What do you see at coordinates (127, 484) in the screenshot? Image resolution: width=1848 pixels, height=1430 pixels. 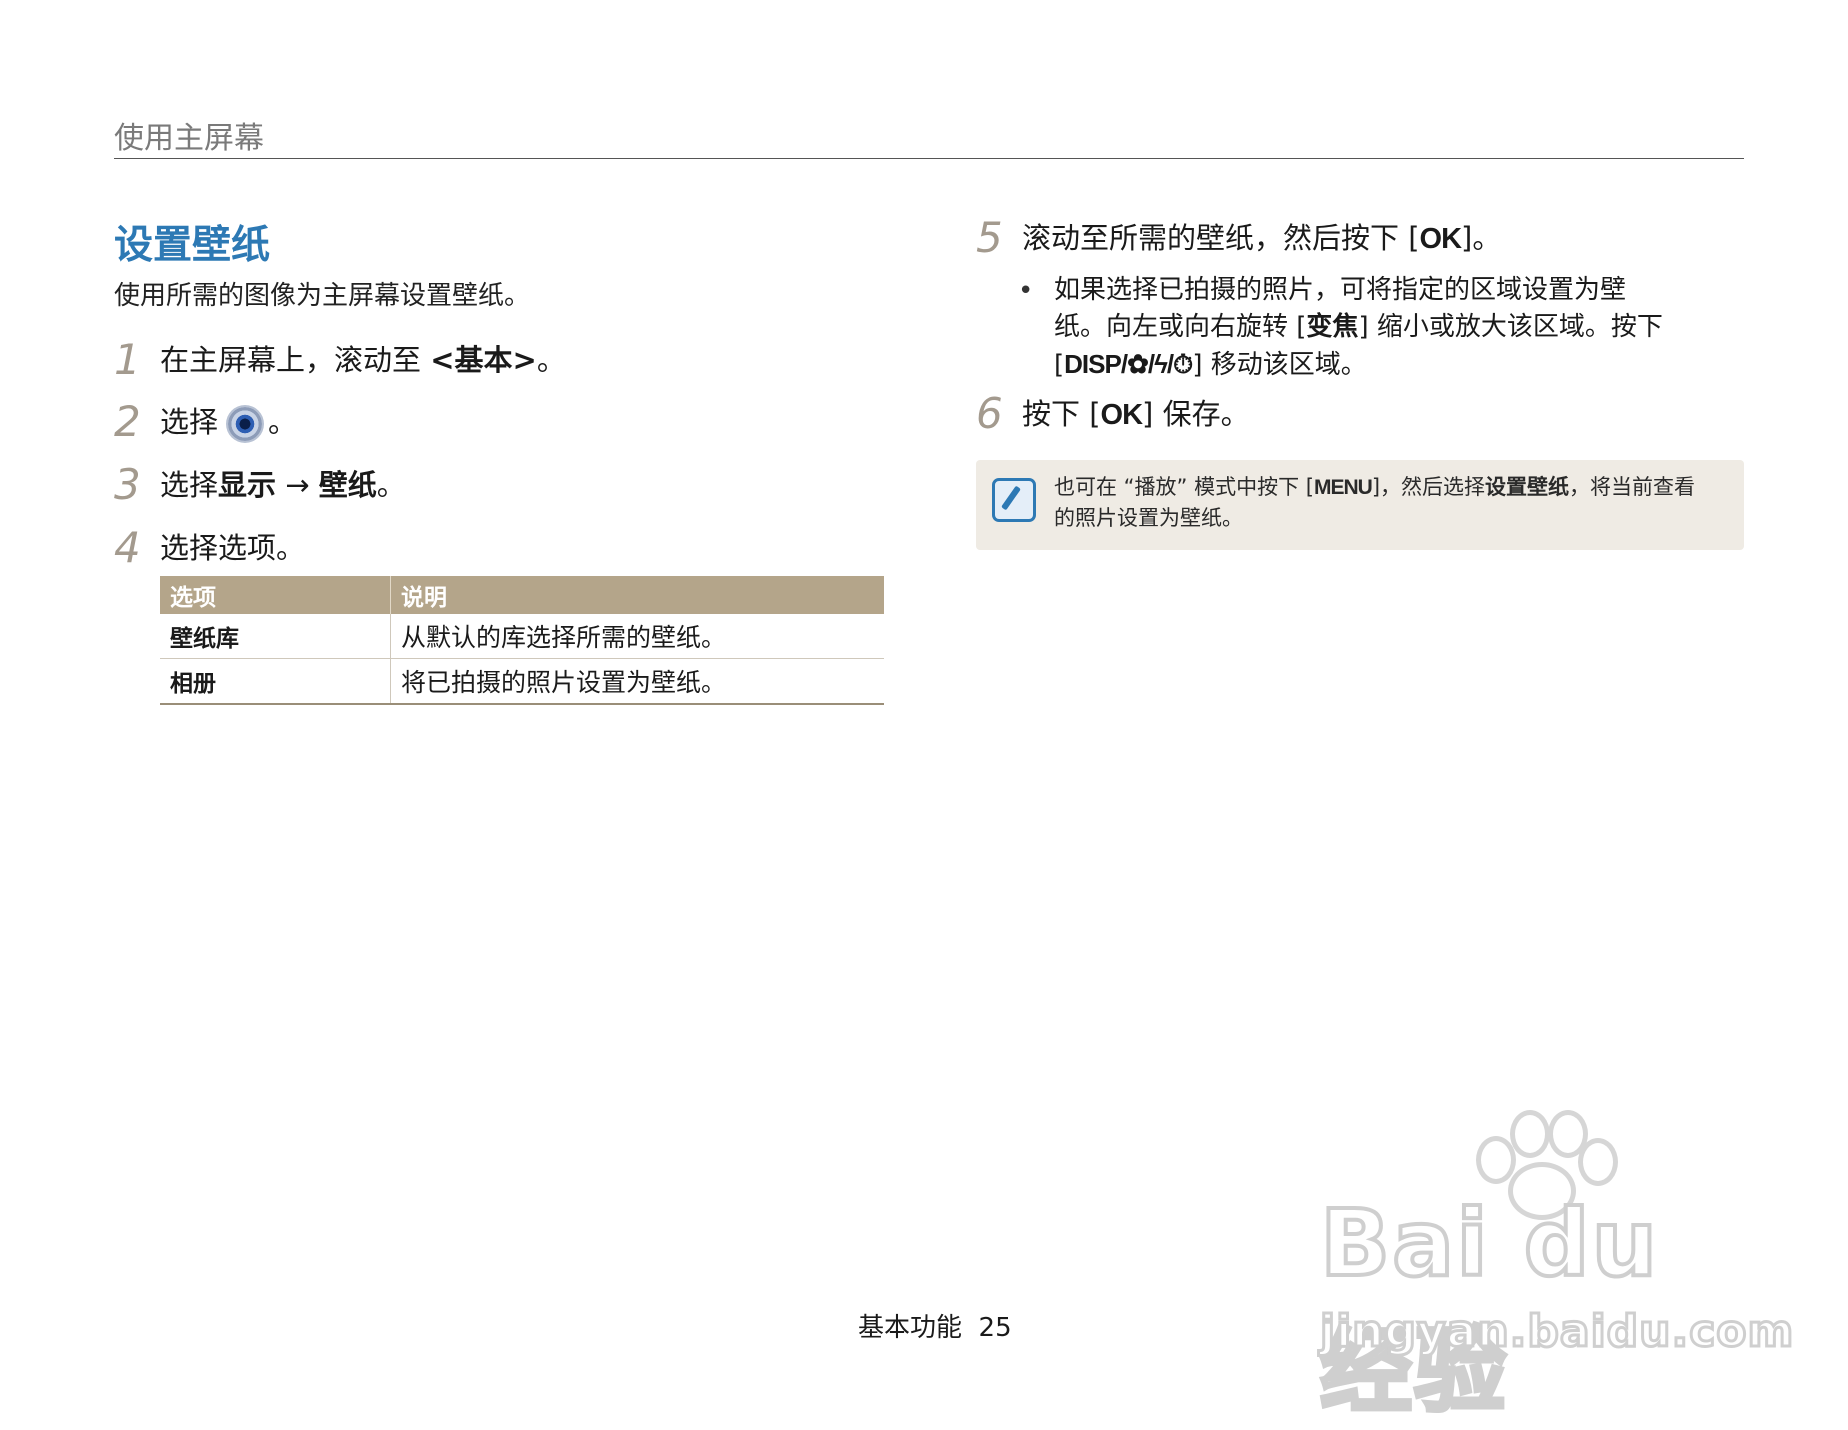 I see `step-number: 3` at bounding box center [127, 484].